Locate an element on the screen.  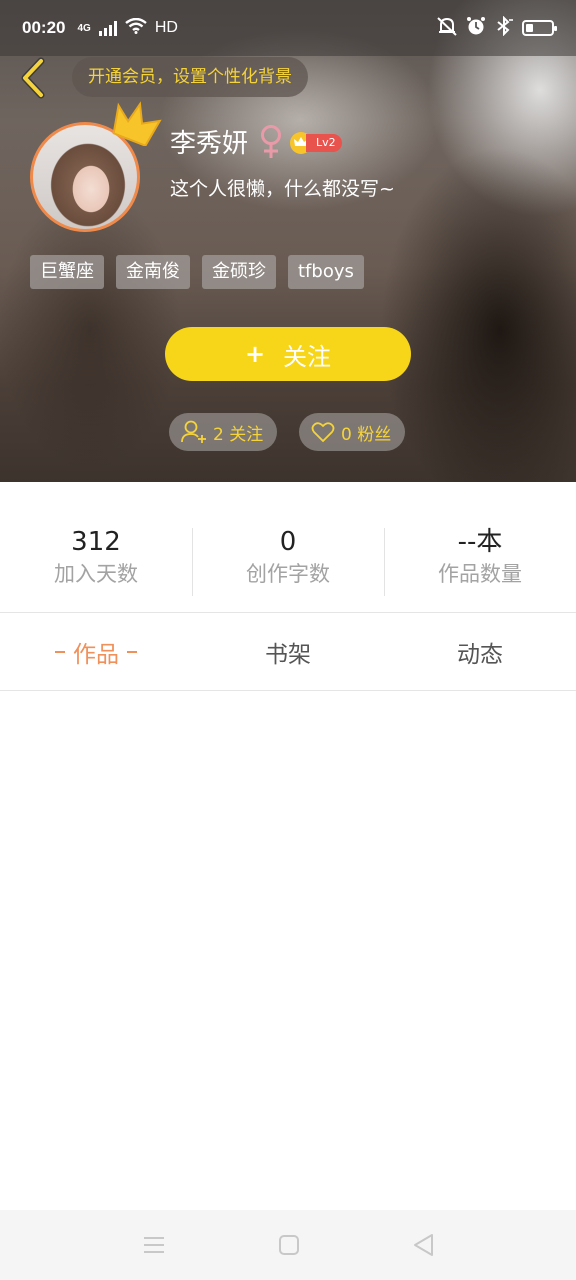
heart-icon is located at coordinates (323, 432).